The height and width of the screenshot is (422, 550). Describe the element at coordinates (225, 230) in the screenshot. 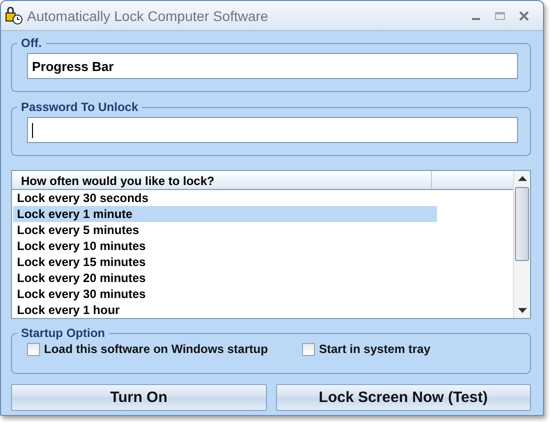

I see `list-item: Lock every 5 minutes` at that location.